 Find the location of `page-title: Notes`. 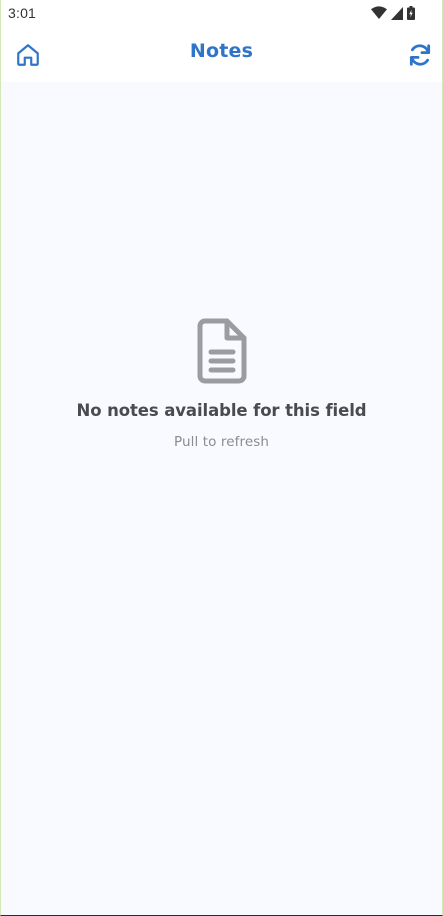

page-title: Notes is located at coordinates (221, 51).